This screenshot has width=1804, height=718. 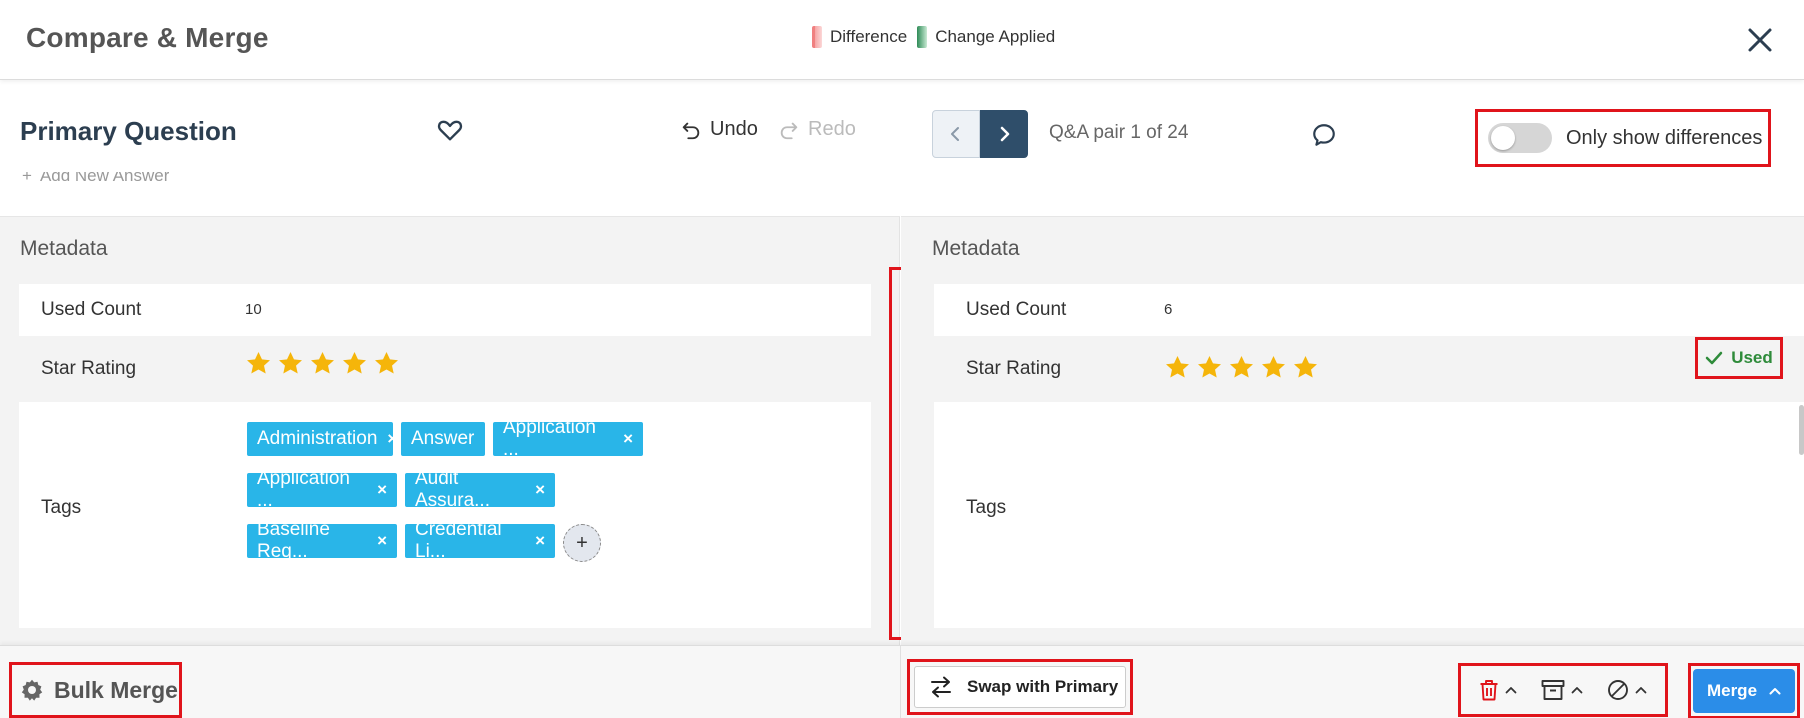 I want to click on tag-chip: Answer ×, so click(x=447, y=439).